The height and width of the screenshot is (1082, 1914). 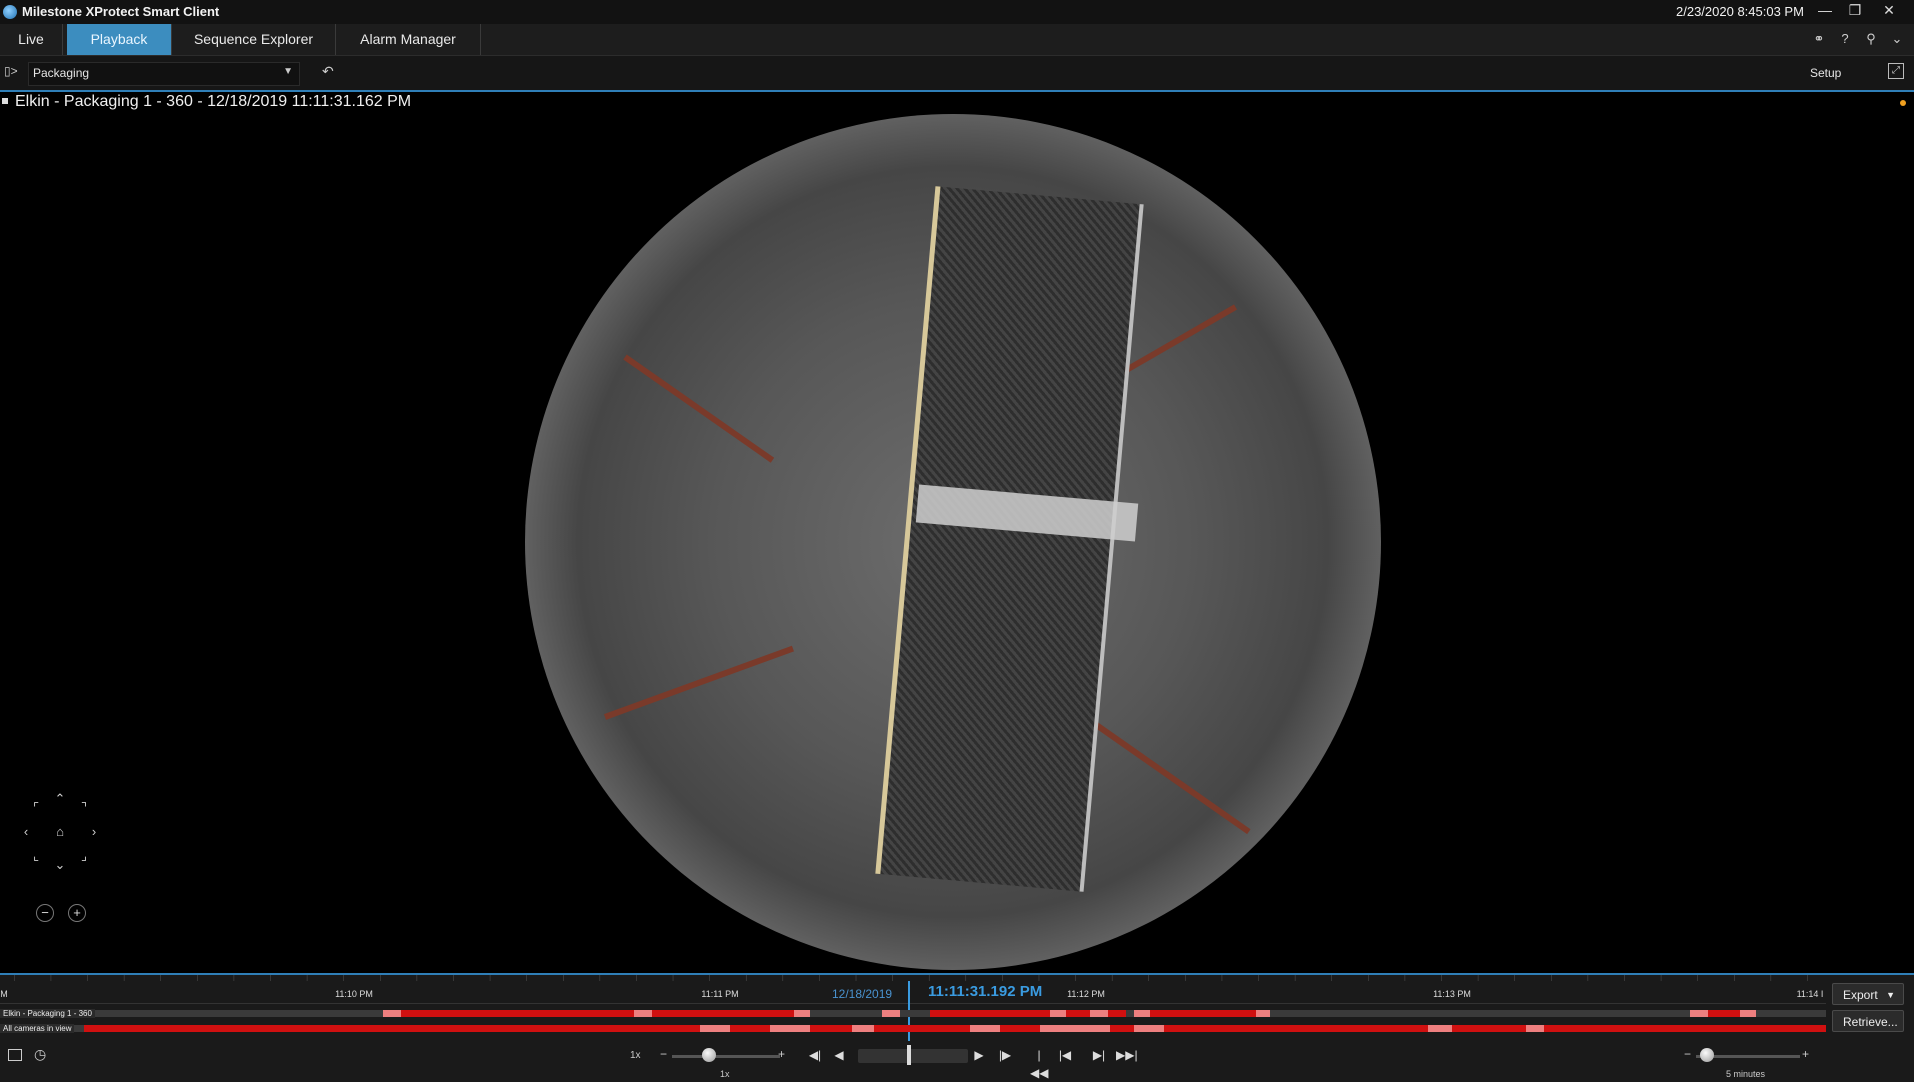 What do you see at coordinates (1897, 39) in the screenshot?
I see `chevron-down-icon: ⌄` at bounding box center [1897, 39].